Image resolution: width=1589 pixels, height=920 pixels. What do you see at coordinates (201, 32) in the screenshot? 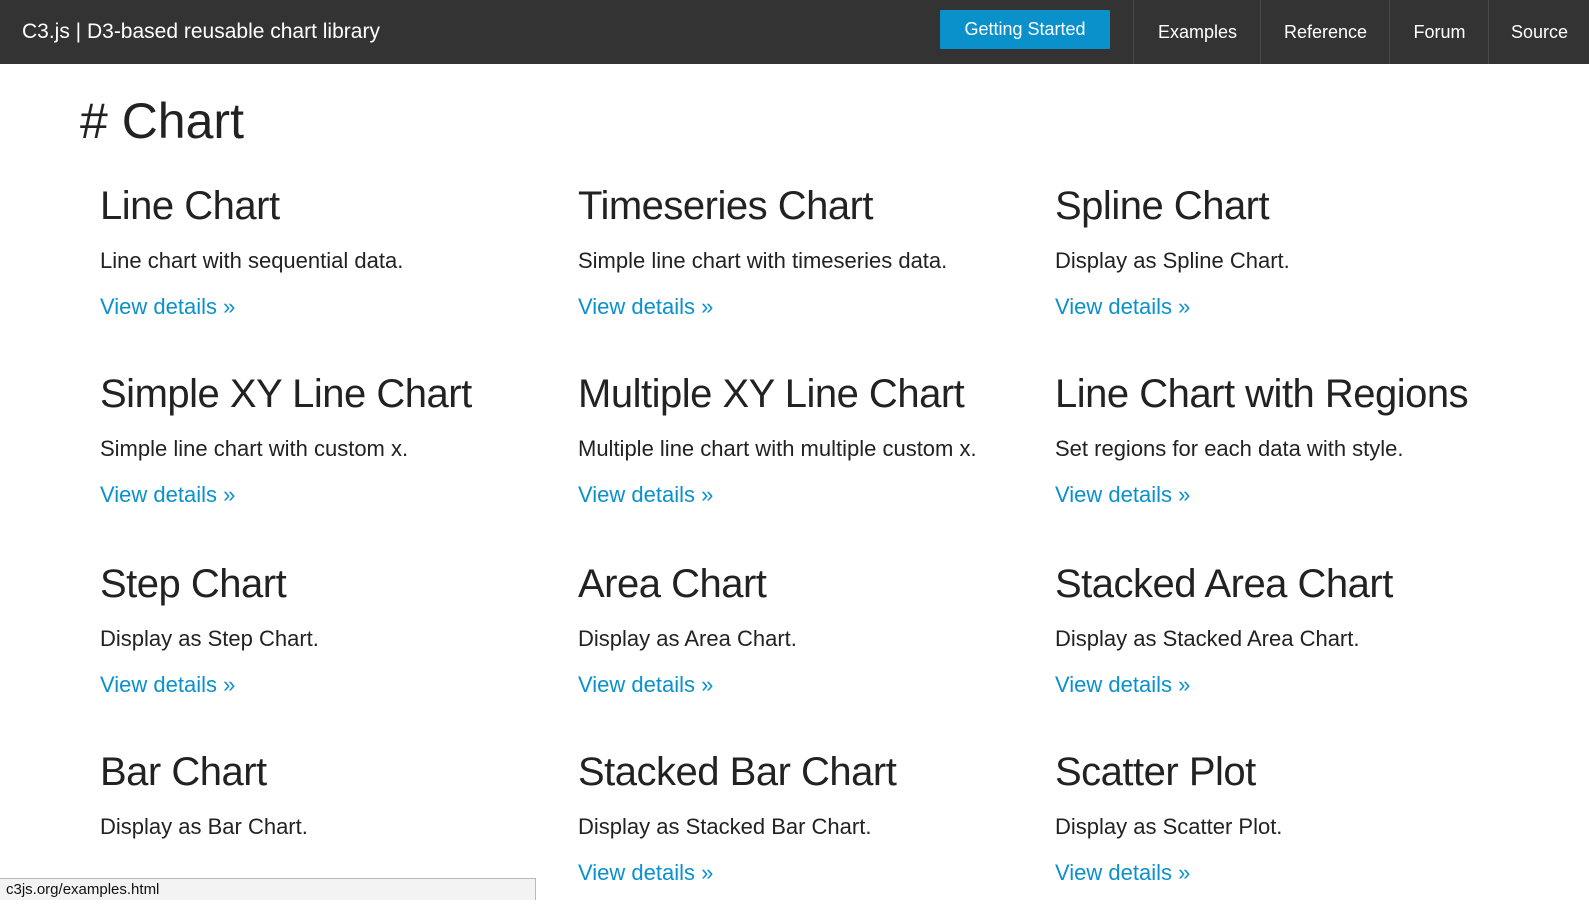
I see `site-brand: C3.js | D3-based reusable chart library` at bounding box center [201, 32].